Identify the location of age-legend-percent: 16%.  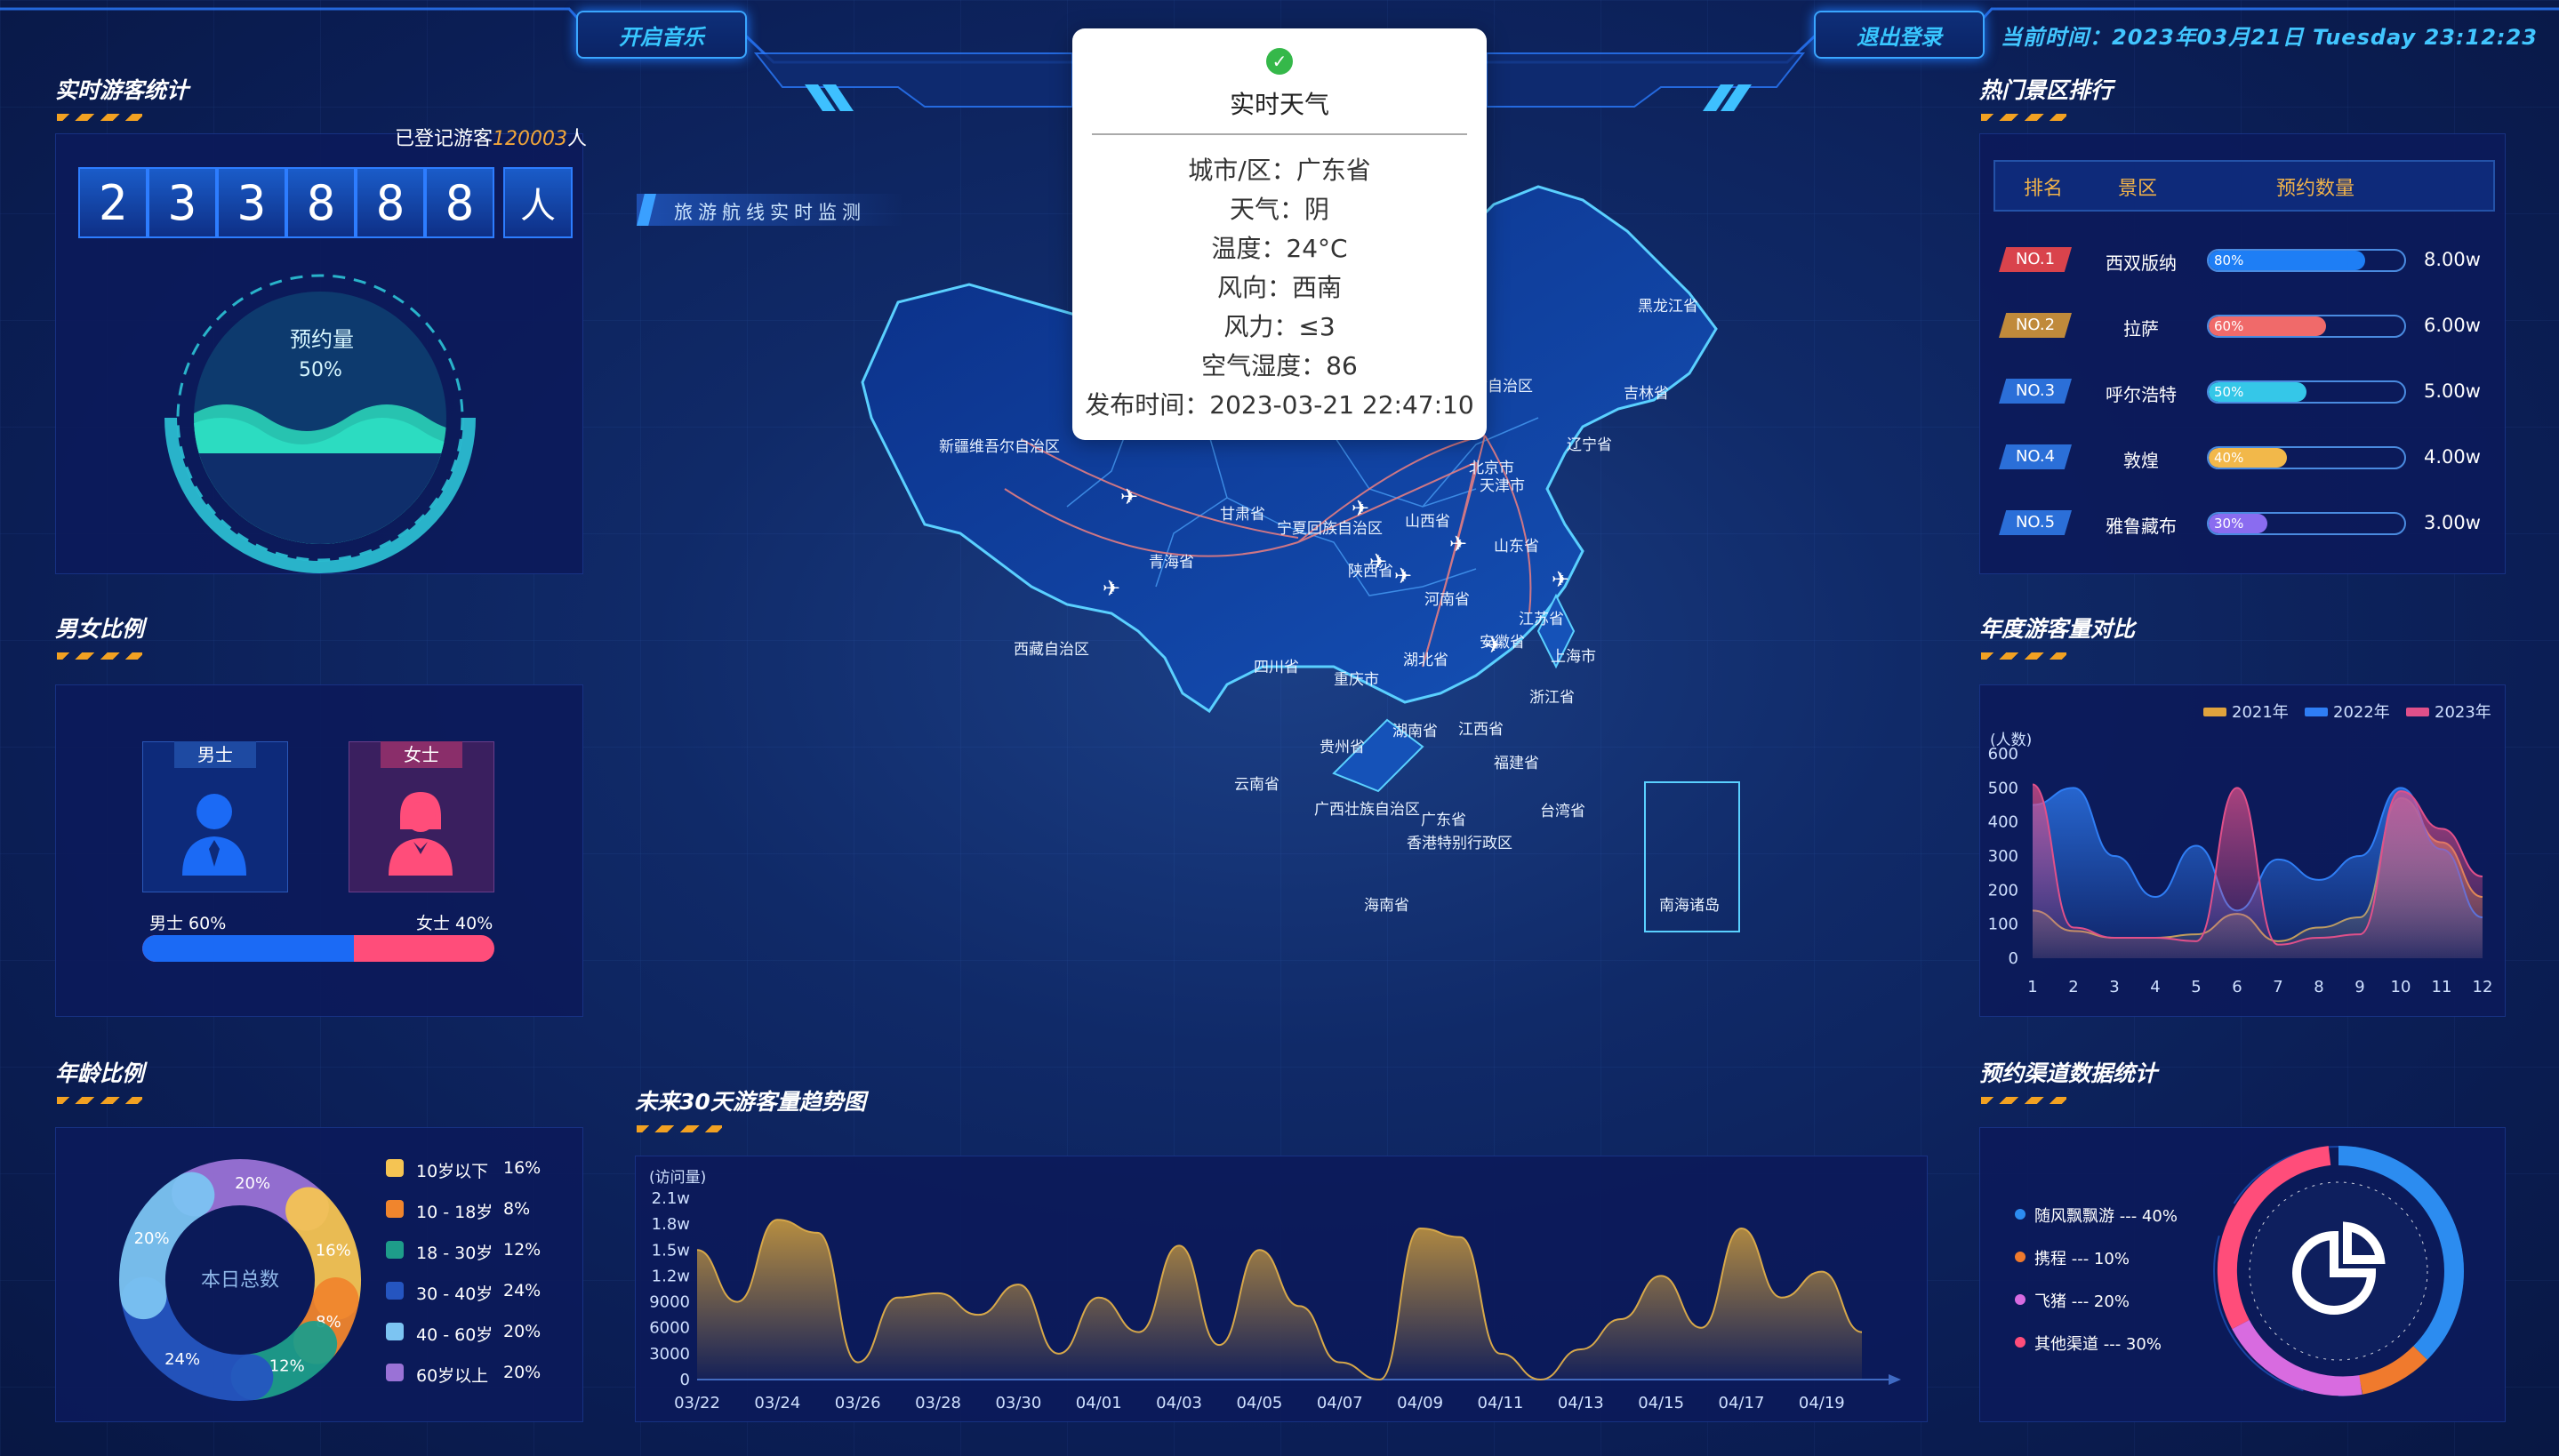
(522, 1168).